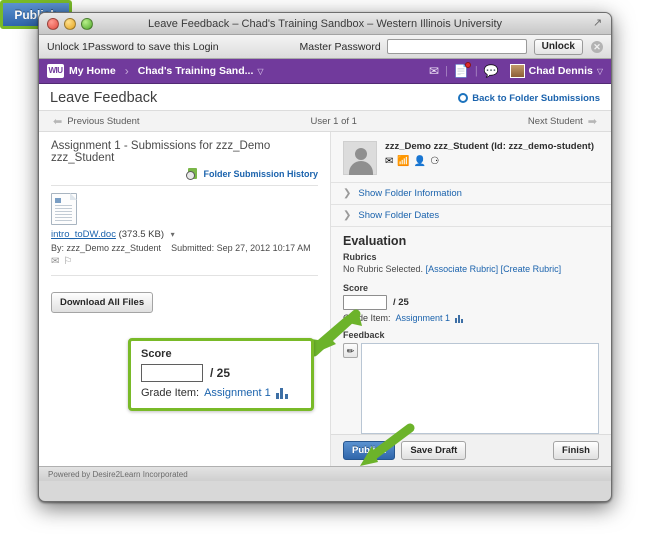 The image size is (650, 550). I want to click on score-row: / 25, so click(471, 302).